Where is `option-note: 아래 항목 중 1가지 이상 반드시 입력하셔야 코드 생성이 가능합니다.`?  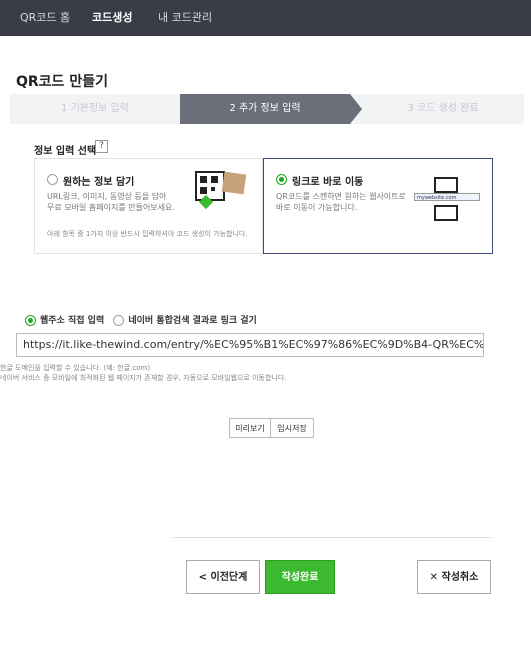 option-note: 아래 항목 중 1가지 이상 반드시 입력하셔야 코드 생성이 가능합니다. is located at coordinates (147, 234).